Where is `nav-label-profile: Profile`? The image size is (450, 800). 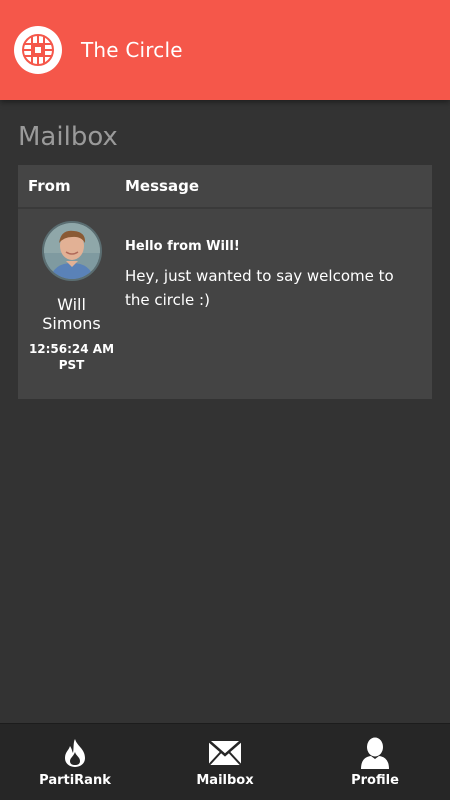
nav-label-profile: Profile is located at coordinates (375, 780).